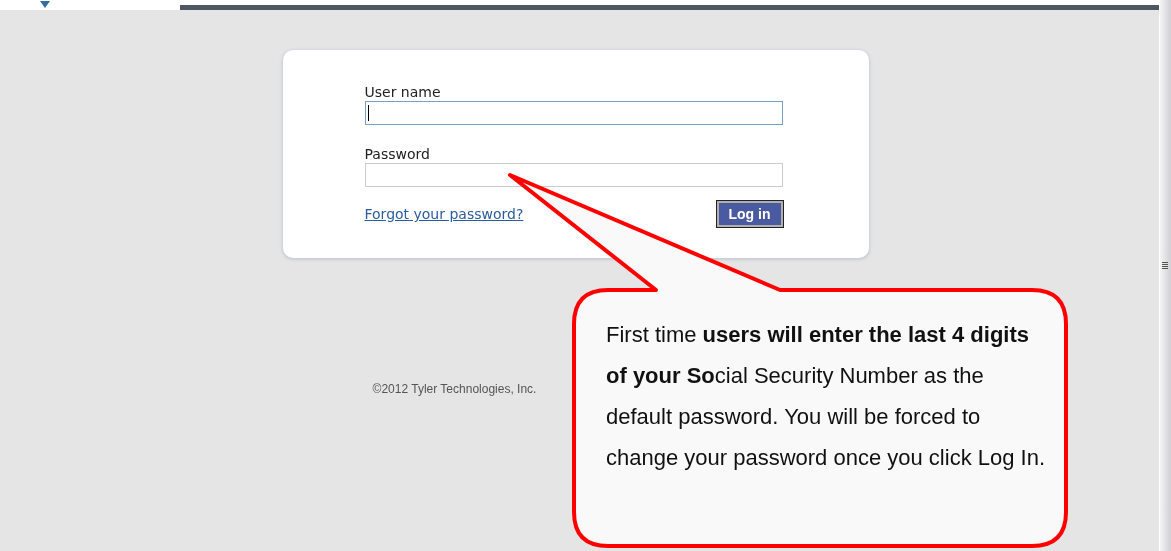 Image resolution: width=1171 pixels, height=551 pixels. Describe the element at coordinates (1165, 275) in the screenshot. I see `scrollbar` at that location.